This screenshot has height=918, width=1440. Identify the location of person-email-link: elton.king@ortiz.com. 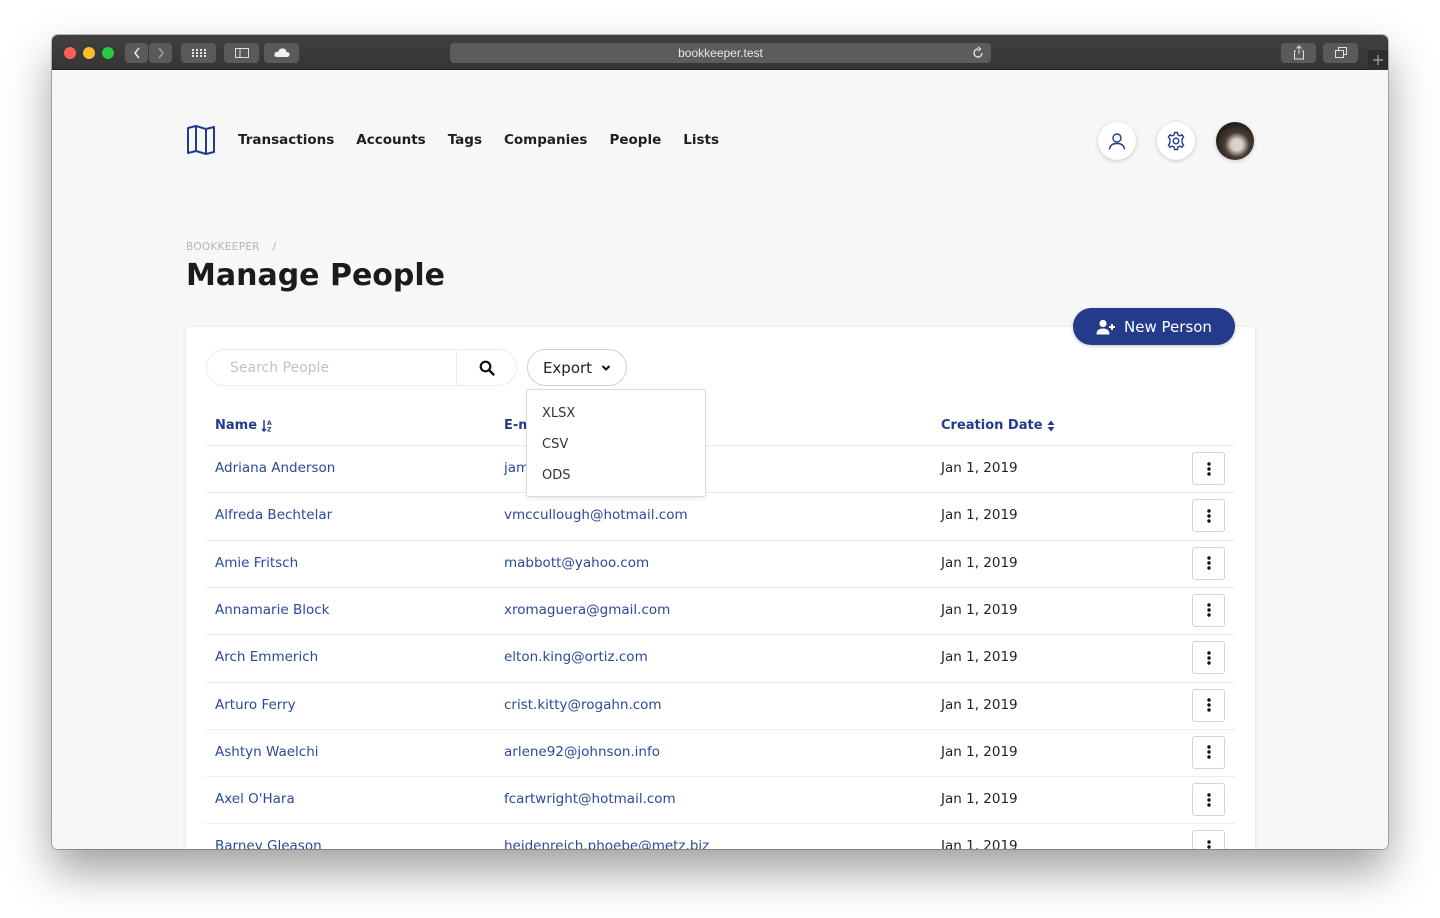
(576, 657).